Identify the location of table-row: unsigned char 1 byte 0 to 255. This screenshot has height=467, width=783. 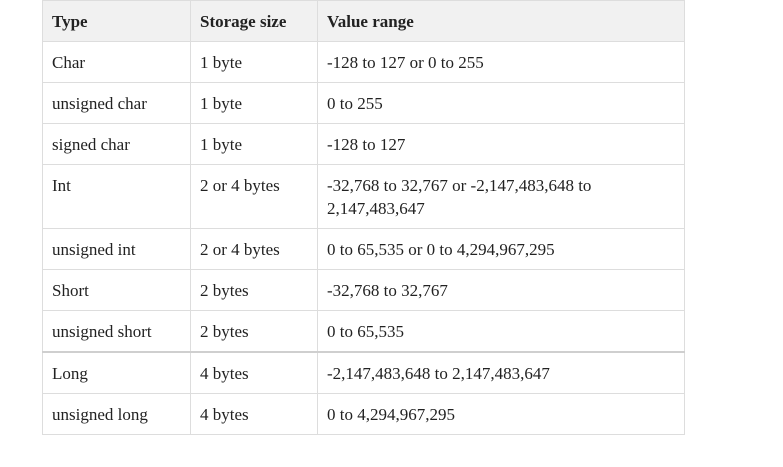
(363, 103).